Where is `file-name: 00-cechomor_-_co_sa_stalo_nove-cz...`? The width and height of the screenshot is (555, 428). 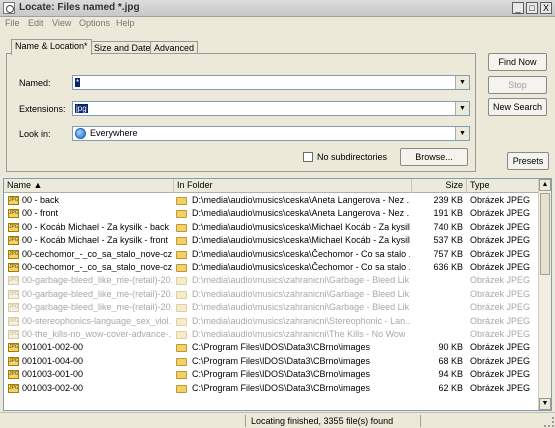 file-name: 00-cechomor_-_co_sa_stalo_nove-cz... is located at coordinates (97, 267).